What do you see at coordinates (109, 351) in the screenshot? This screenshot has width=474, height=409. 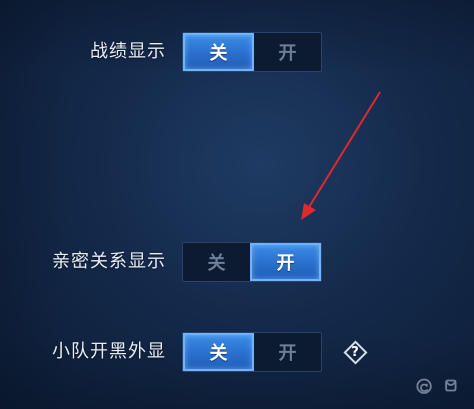 I see `setting-label: 小队开黑外显` at bounding box center [109, 351].